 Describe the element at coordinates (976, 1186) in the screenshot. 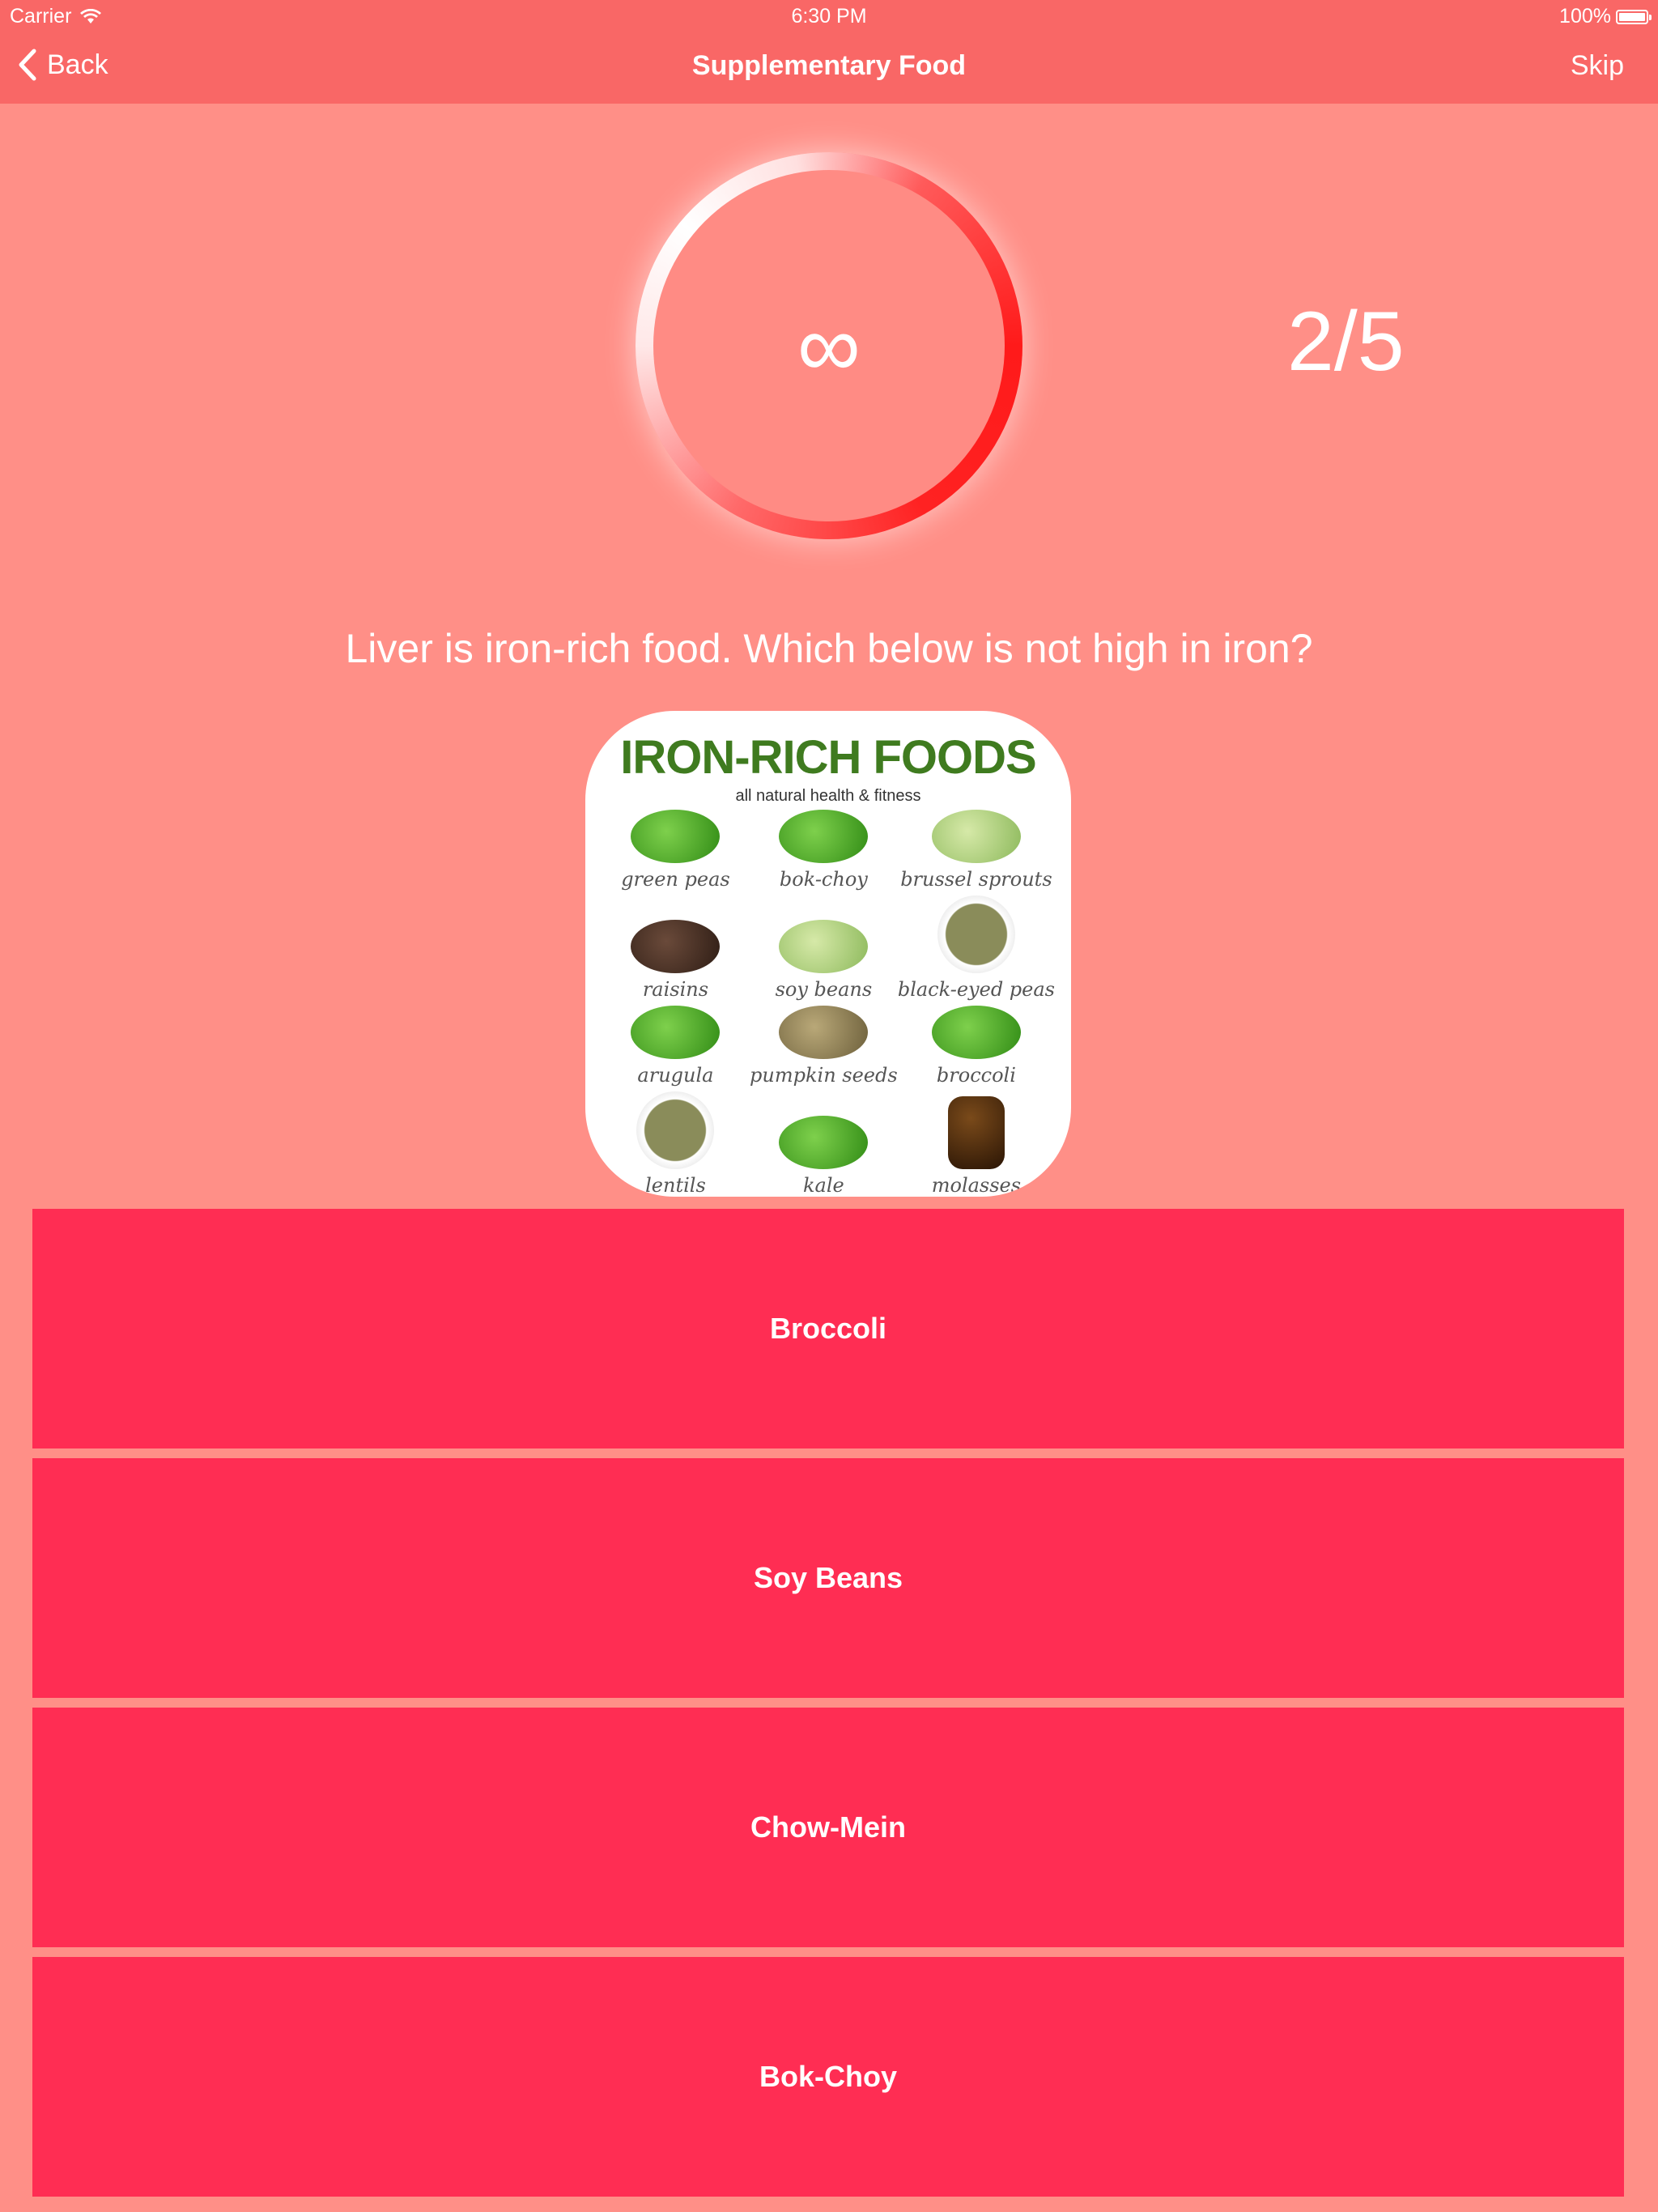

I see `food-label: molasses` at that location.